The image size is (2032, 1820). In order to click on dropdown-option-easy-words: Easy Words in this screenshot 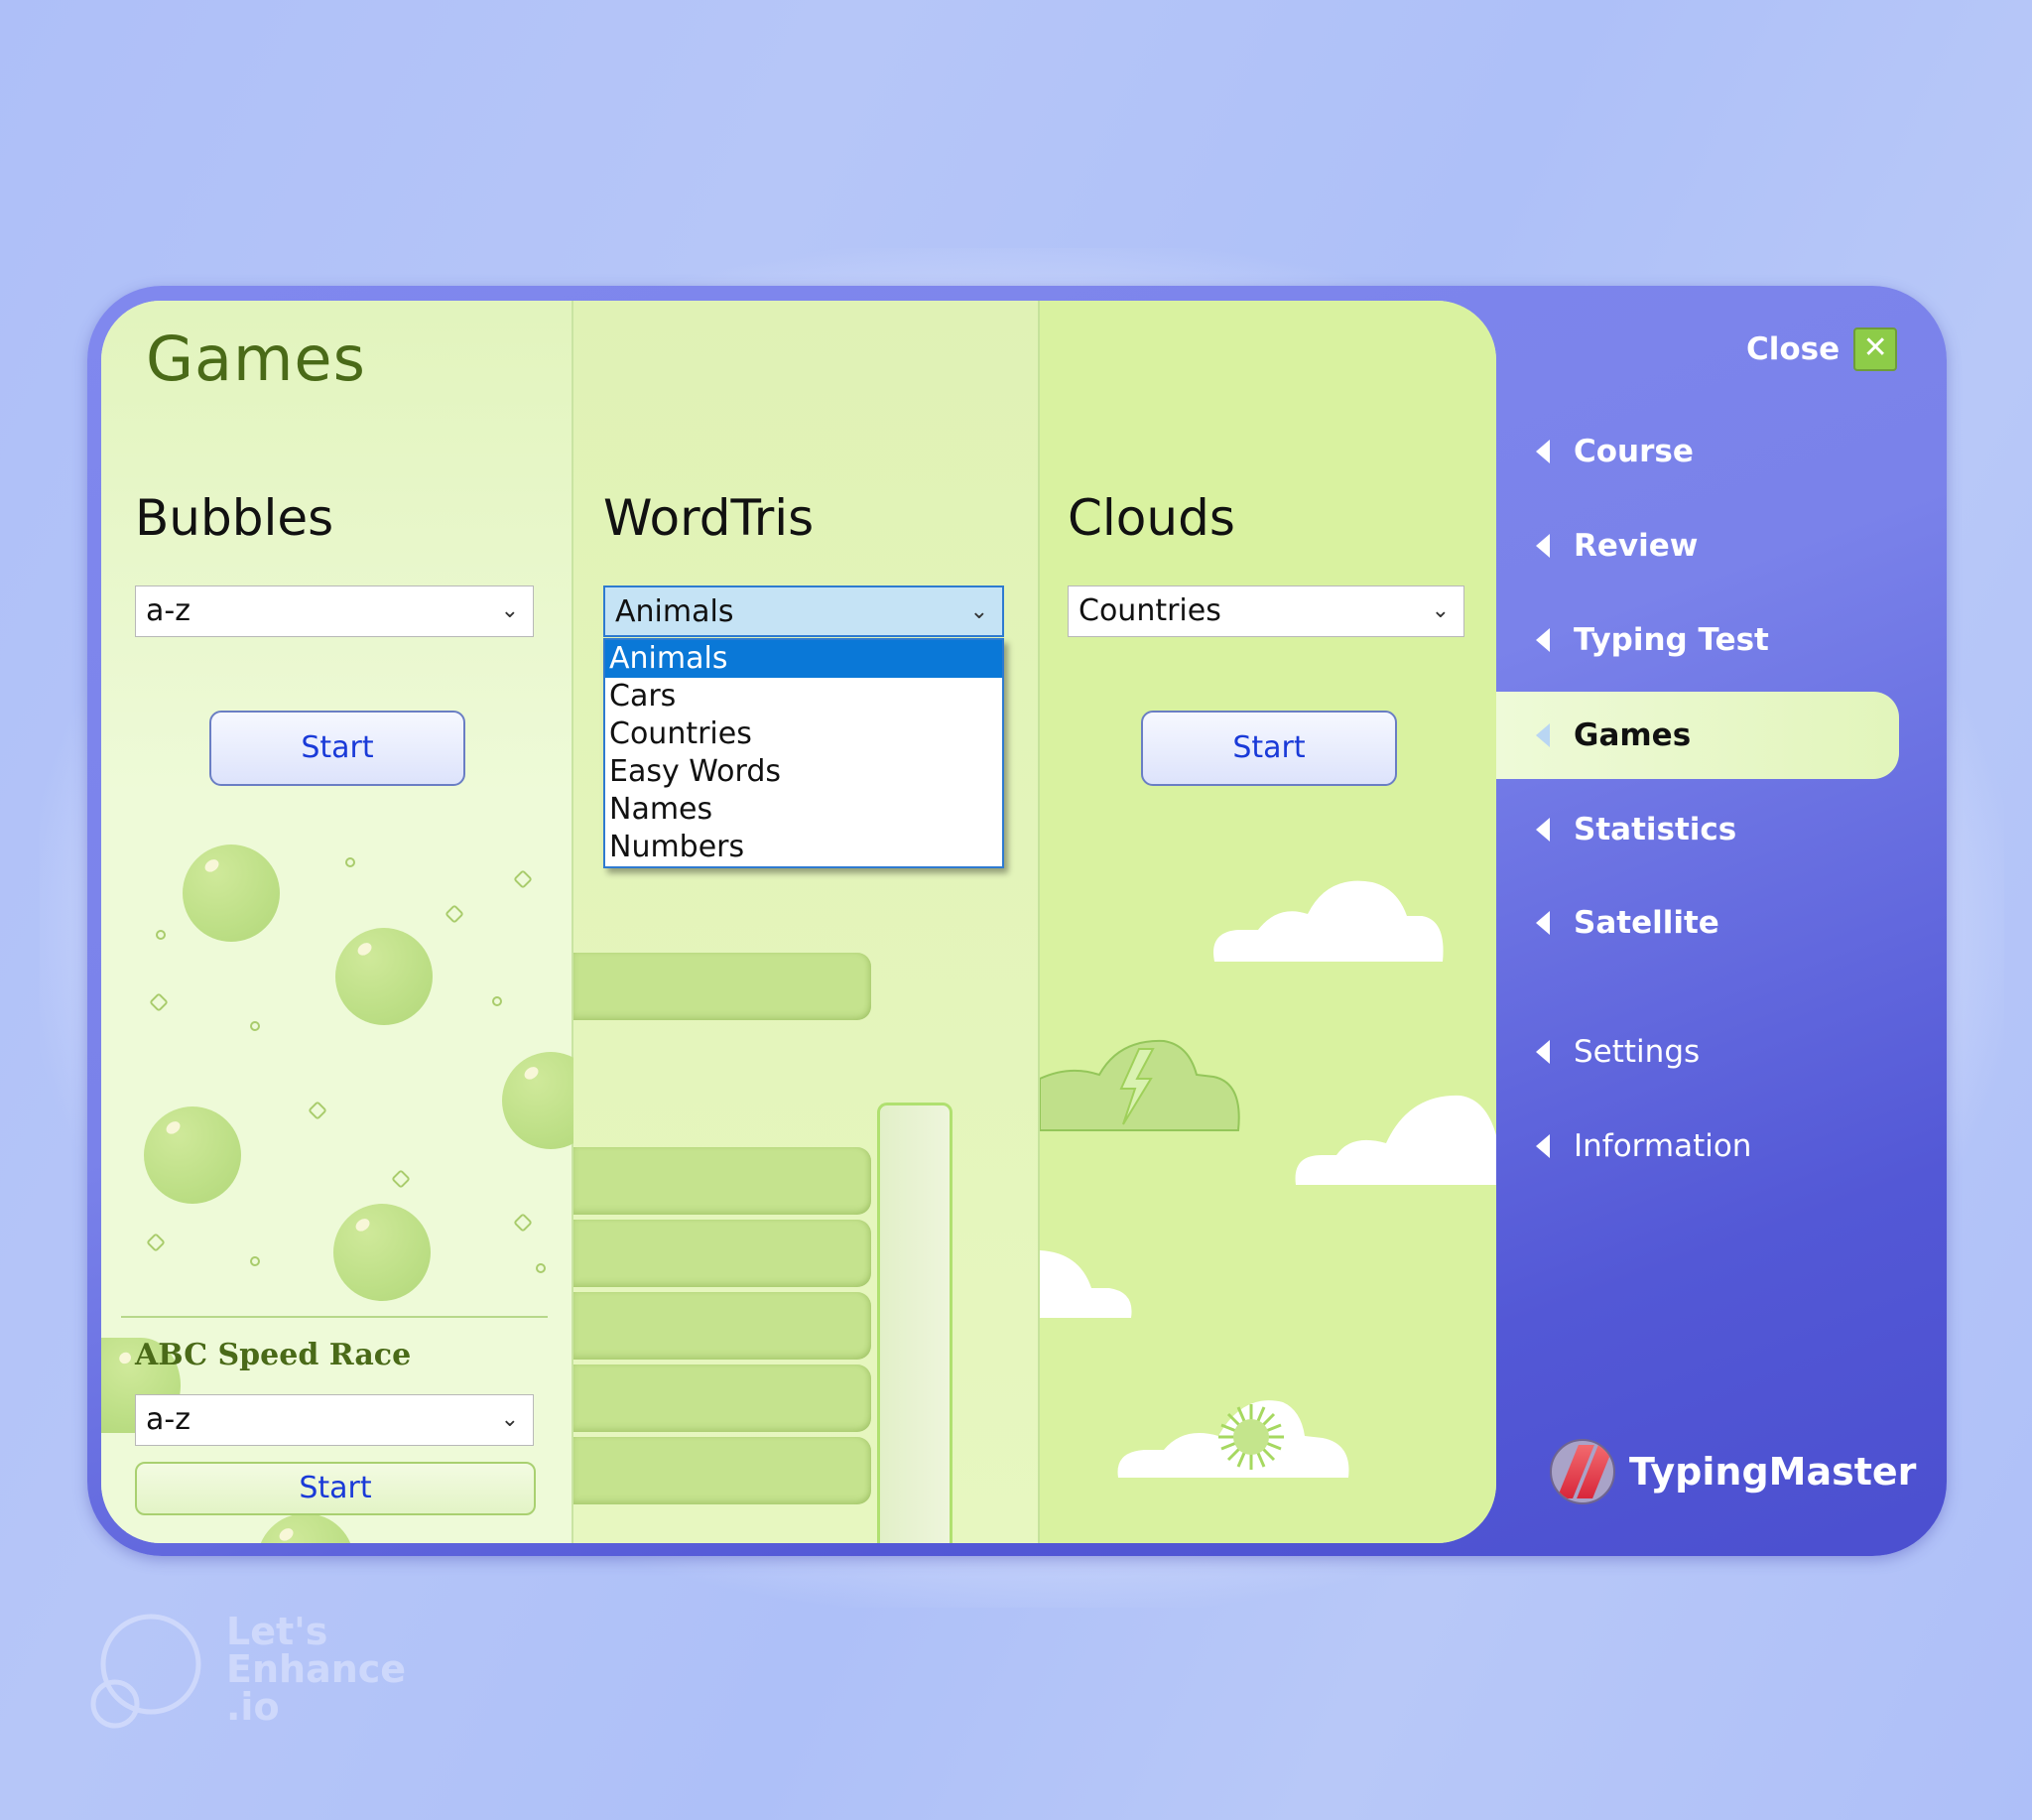, I will do `click(803, 772)`.